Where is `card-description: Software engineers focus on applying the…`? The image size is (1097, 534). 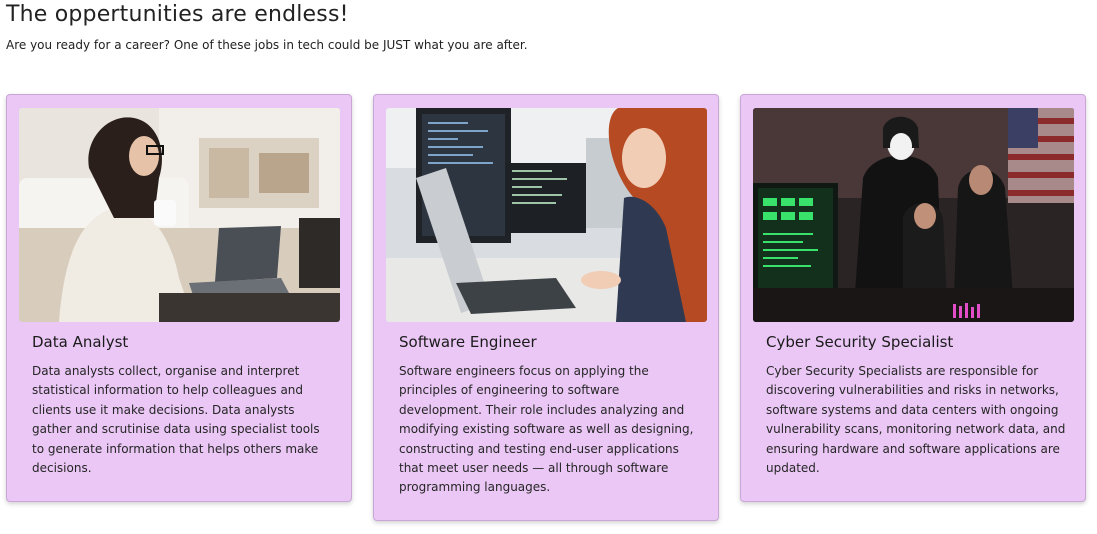
card-description: Software engineers focus on applying the… is located at coordinates (546, 429).